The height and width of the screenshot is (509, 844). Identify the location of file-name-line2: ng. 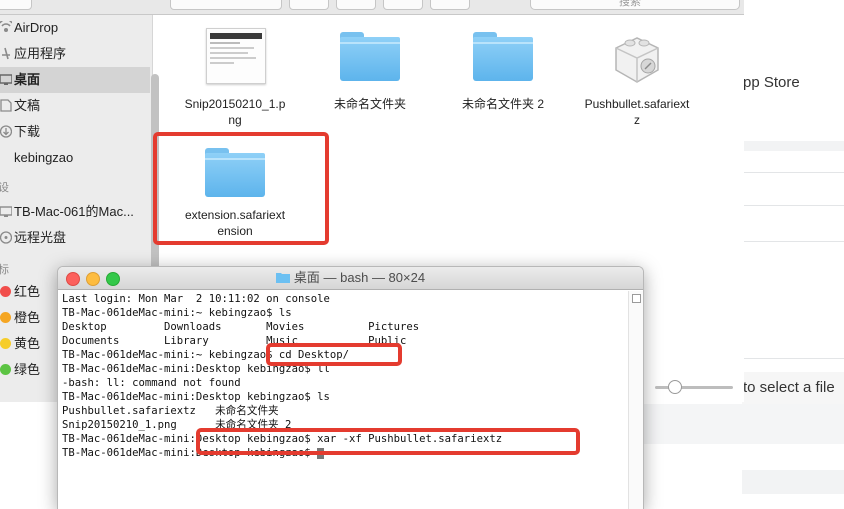
(235, 120).